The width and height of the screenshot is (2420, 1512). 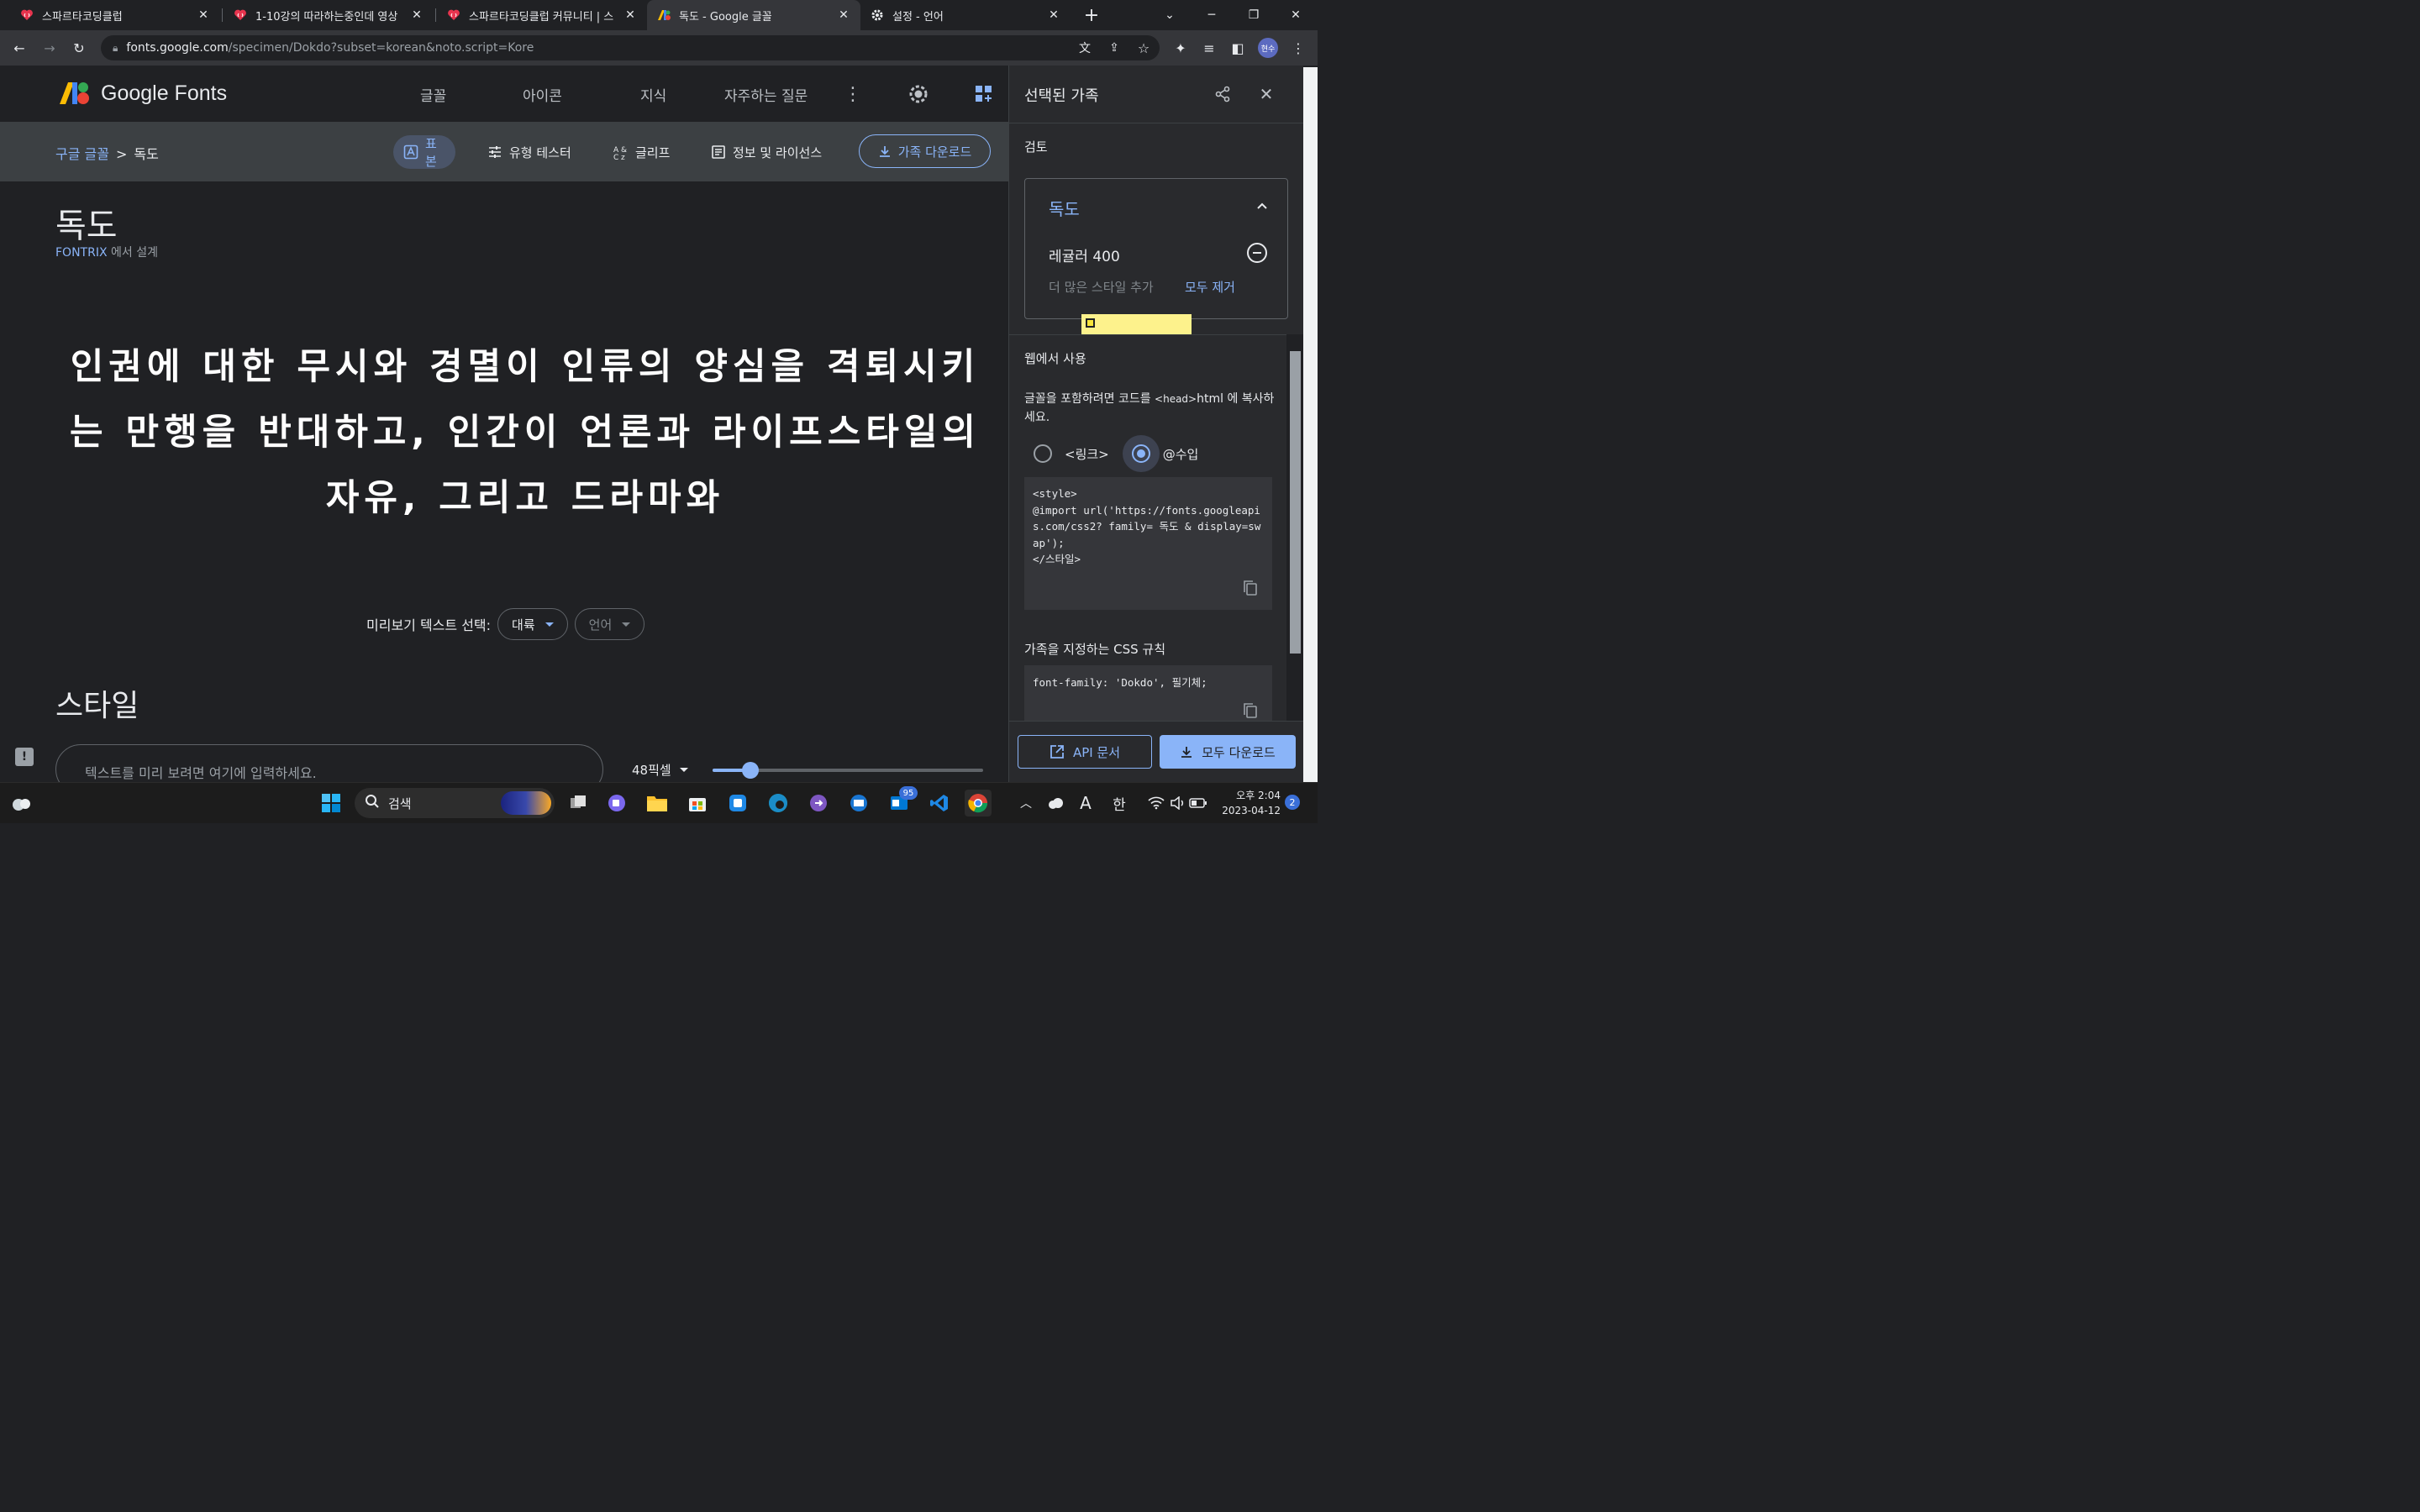 What do you see at coordinates (1249, 803) in the screenshot?
I see `system-clock: 오후 2:04 2023-04-12` at bounding box center [1249, 803].